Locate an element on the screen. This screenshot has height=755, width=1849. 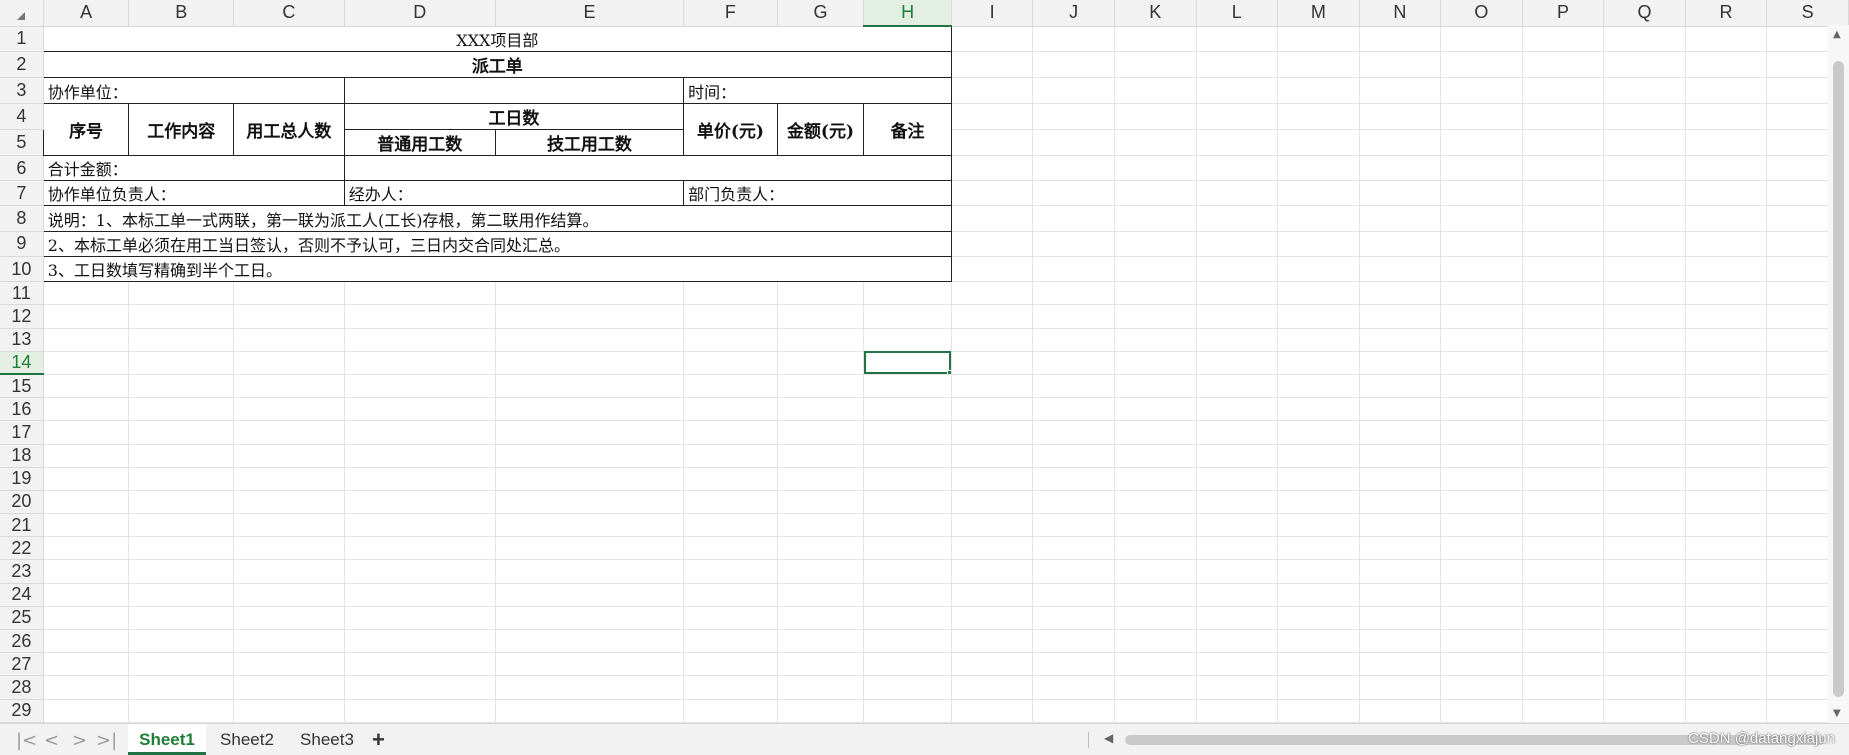
cell-project-dept: XXX项目部 is located at coordinates (497, 39).